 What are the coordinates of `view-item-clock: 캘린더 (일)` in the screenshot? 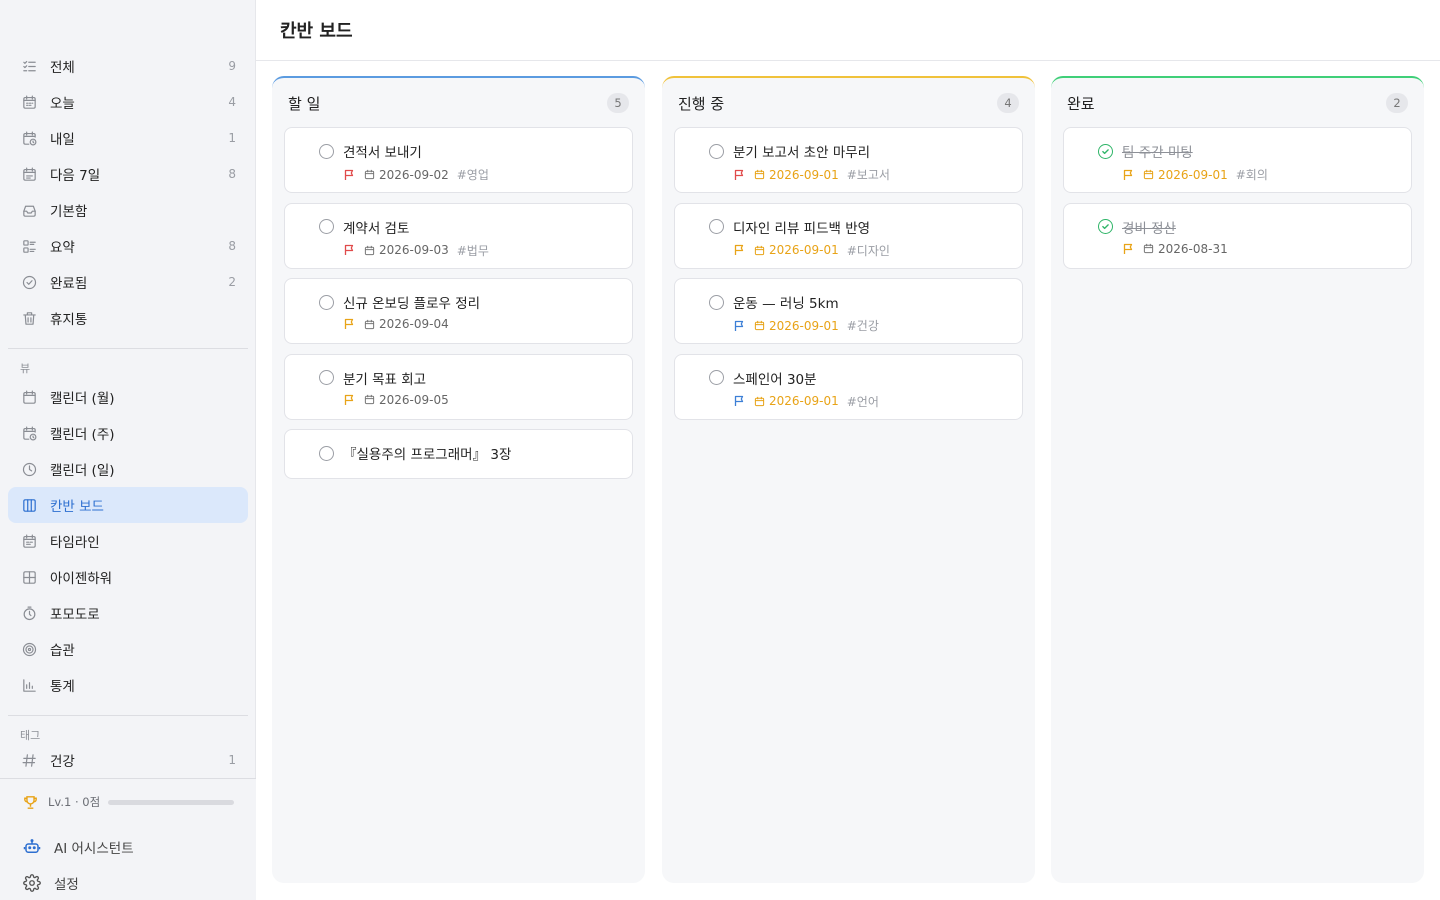 It's located at (128, 469).